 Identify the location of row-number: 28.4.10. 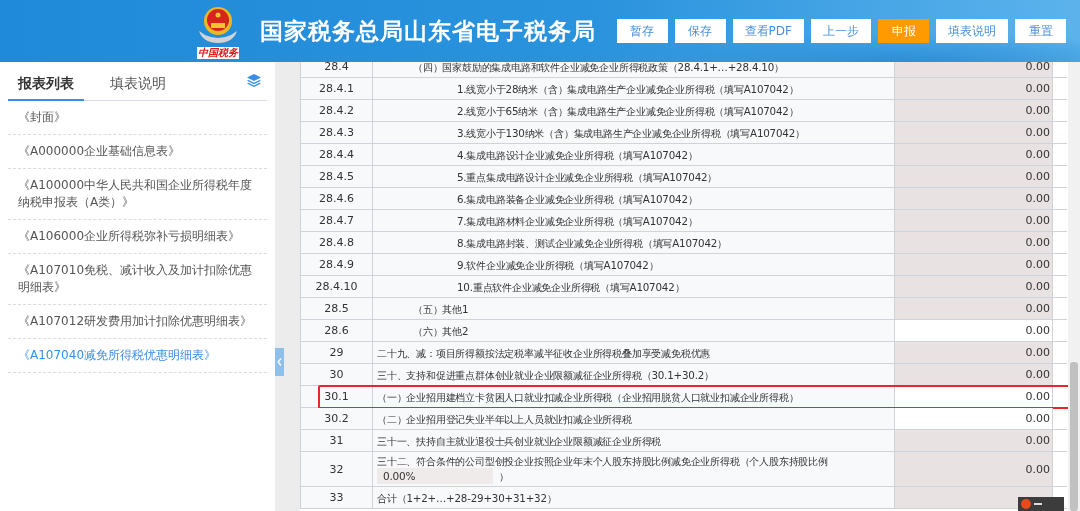
(337, 286).